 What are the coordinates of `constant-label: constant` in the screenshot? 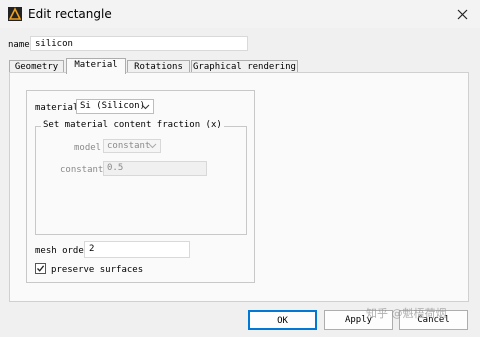 It's located at (82, 170).